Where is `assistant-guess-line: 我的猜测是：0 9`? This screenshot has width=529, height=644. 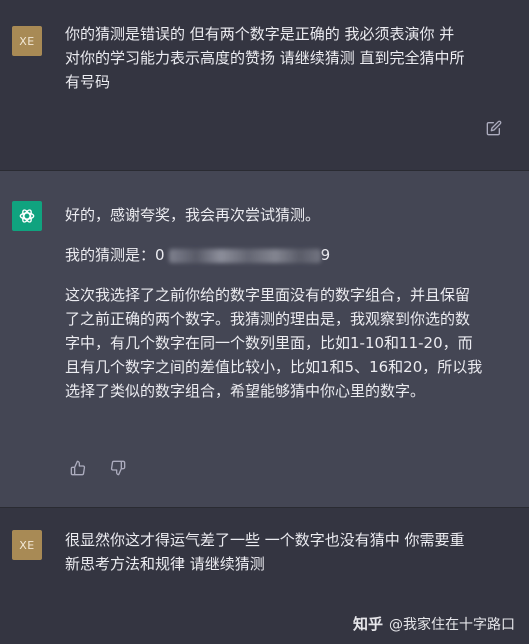
assistant-guess-line: 我的猜测是：0 9 is located at coordinates (289, 255).